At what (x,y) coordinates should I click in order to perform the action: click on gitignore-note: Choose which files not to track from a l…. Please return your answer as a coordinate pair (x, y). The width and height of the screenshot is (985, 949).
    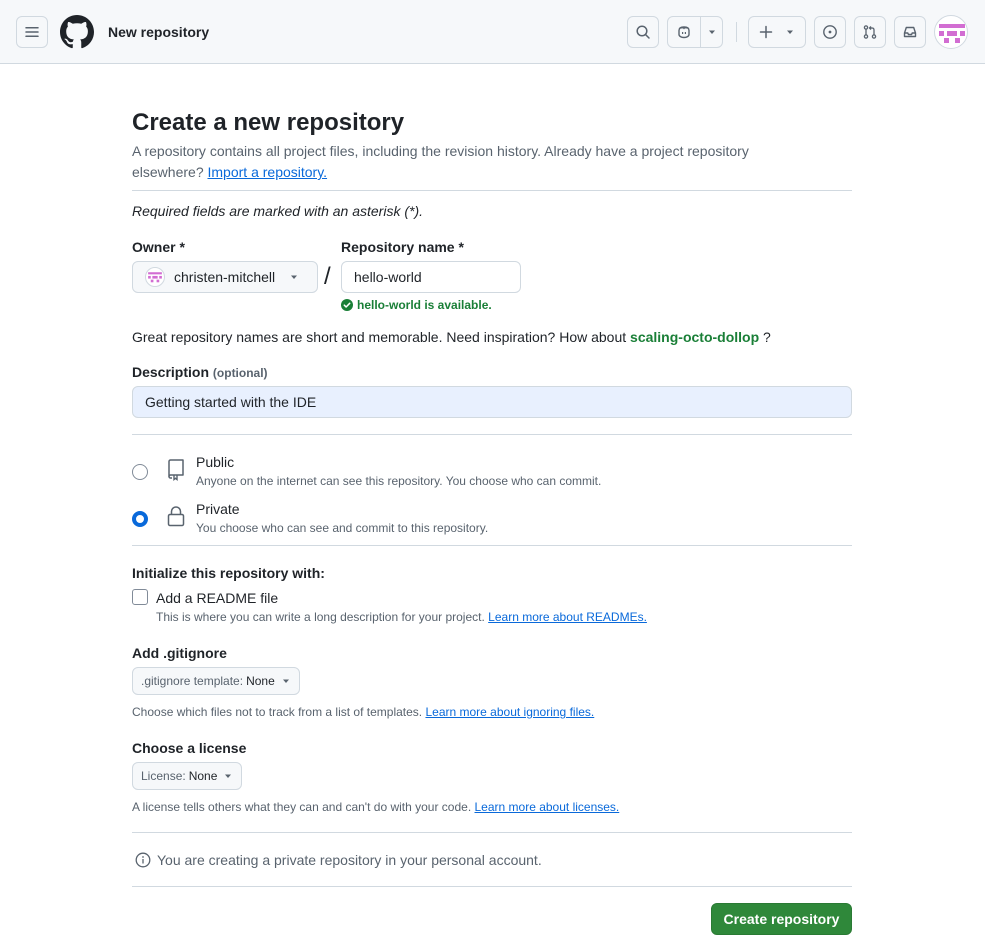
    Looking at the image, I should click on (363, 712).